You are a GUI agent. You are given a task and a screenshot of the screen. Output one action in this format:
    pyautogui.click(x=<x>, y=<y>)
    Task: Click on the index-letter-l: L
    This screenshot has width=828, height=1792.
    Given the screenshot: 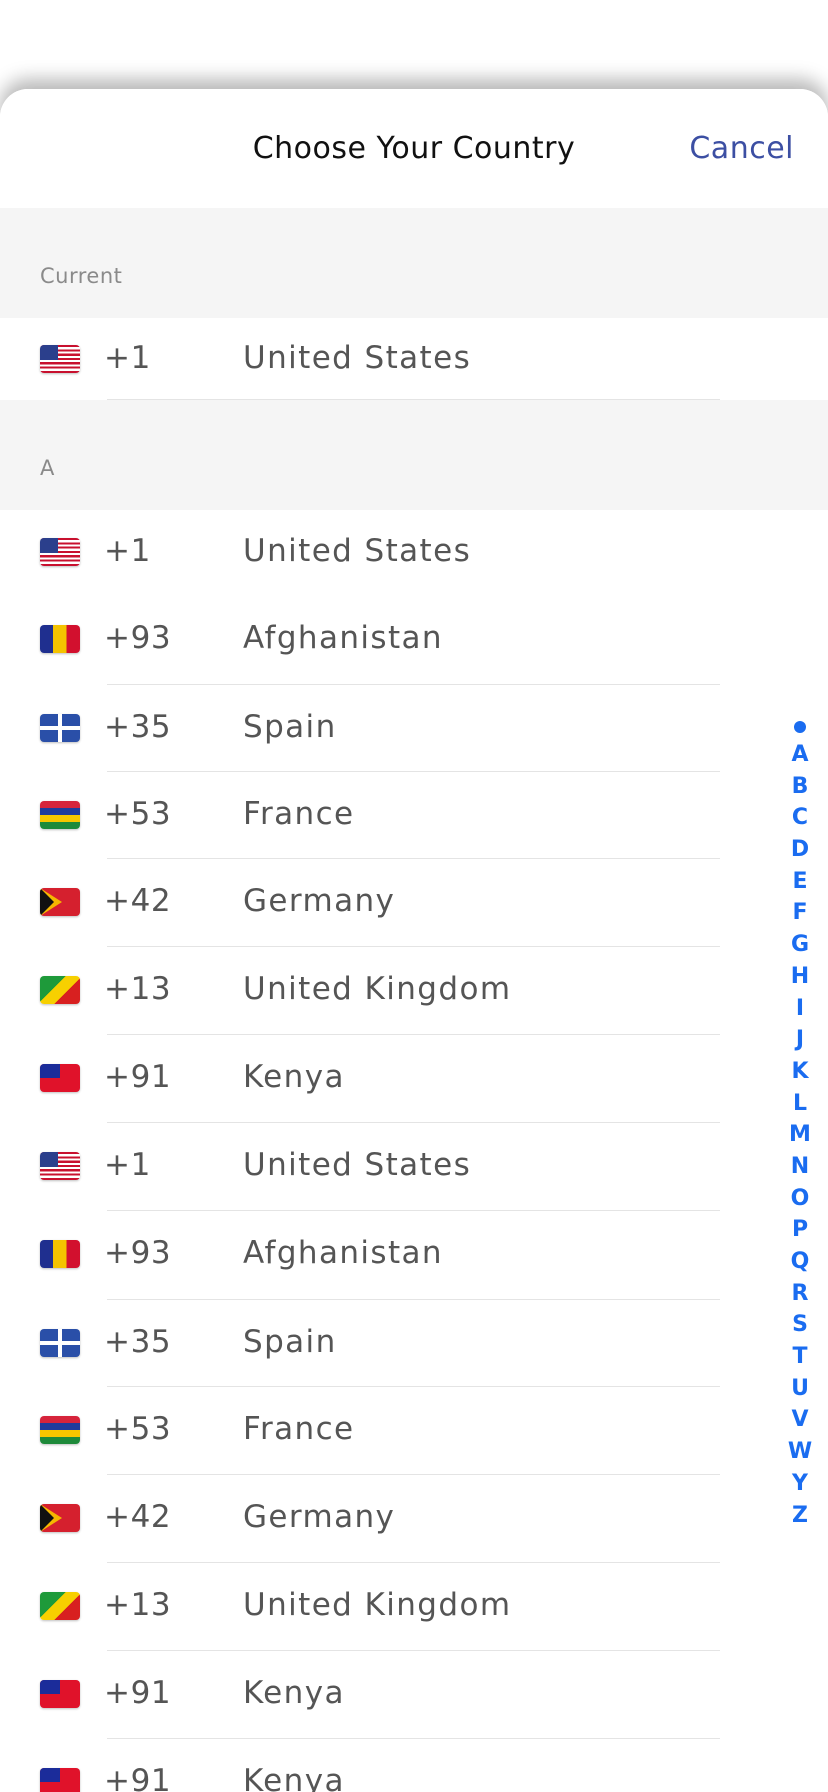 What is the action you would take?
    pyautogui.click(x=800, y=1104)
    